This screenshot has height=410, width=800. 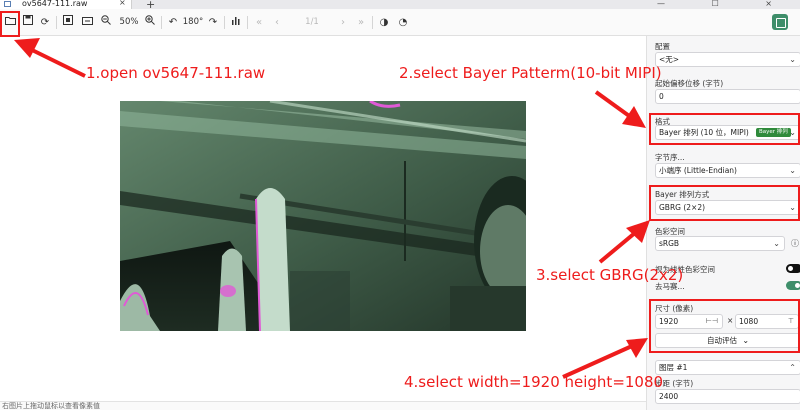 What do you see at coordinates (384, 22) in the screenshot?
I see `contrast-icon: ◑` at bounding box center [384, 22].